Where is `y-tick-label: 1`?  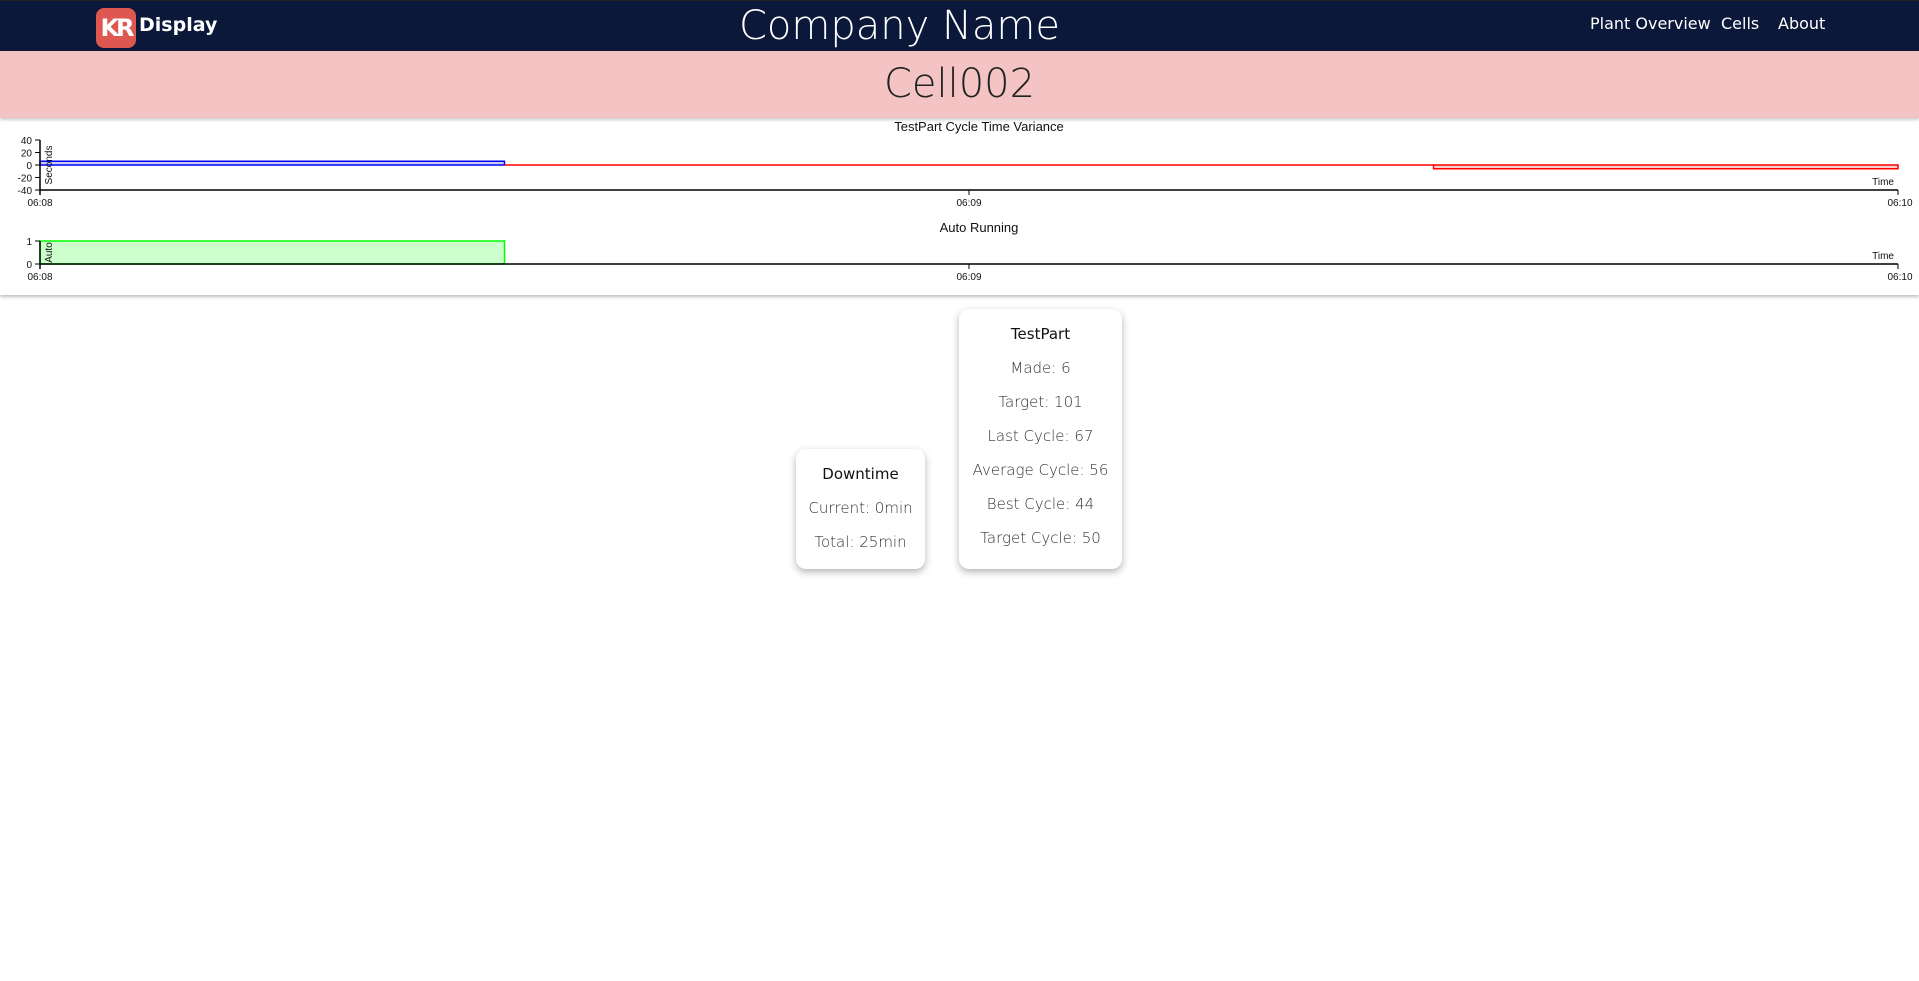 y-tick-label: 1 is located at coordinates (29, 242).